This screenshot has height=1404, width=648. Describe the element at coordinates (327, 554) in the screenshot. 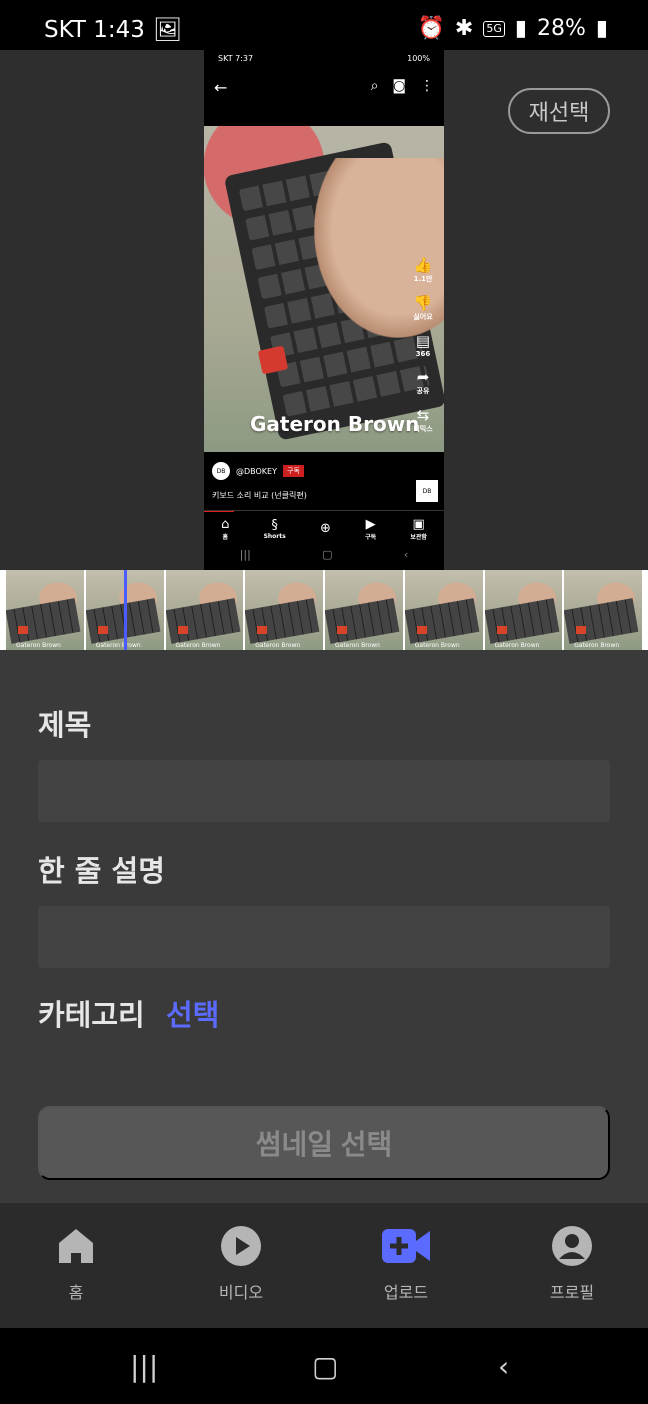

I see `home-button-icon: ▢` at that location.